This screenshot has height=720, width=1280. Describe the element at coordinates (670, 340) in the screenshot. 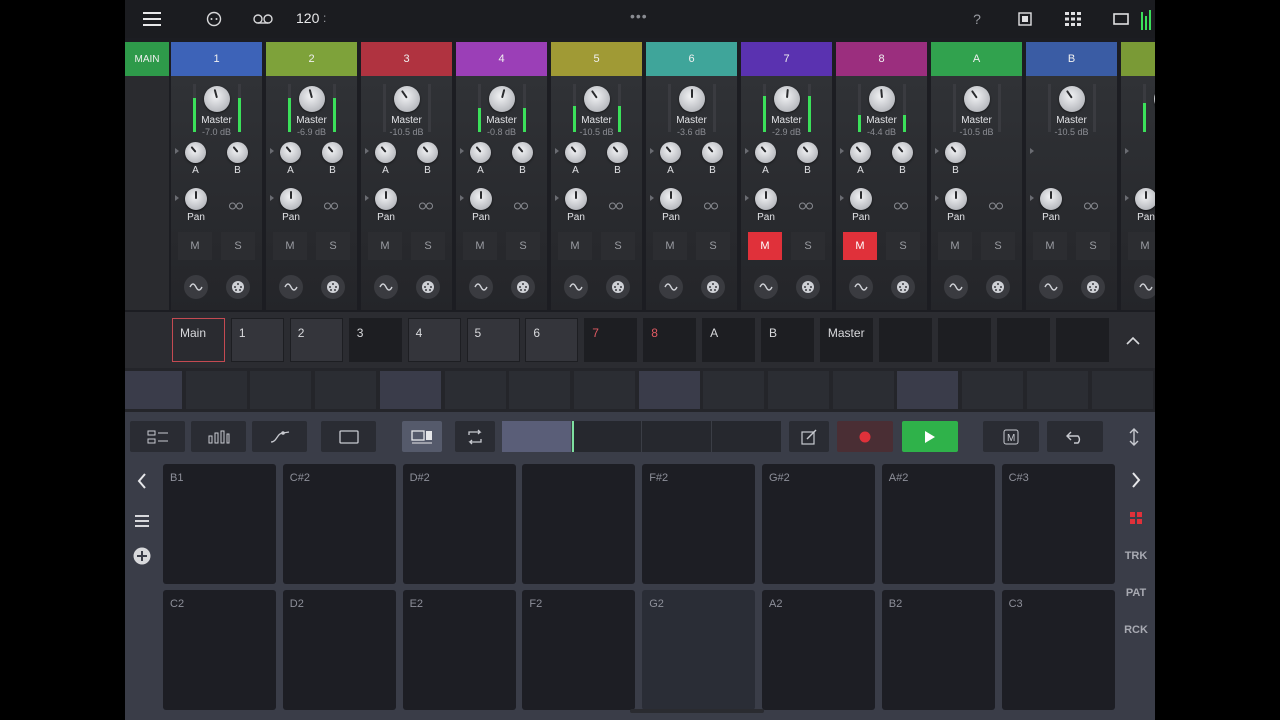

I see `track-button: 8` at that location.